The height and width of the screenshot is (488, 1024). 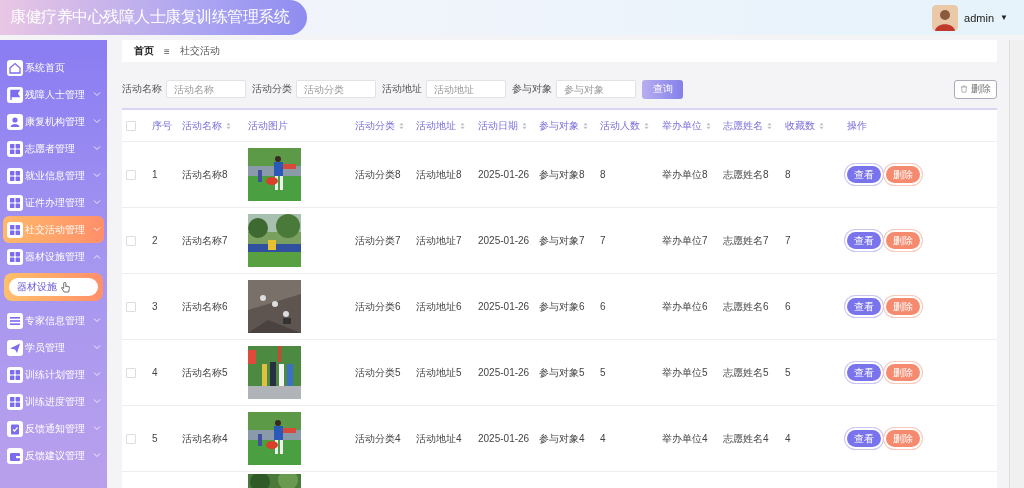 I want to click on column-header: 活动地址, so click(x=440, y=125).